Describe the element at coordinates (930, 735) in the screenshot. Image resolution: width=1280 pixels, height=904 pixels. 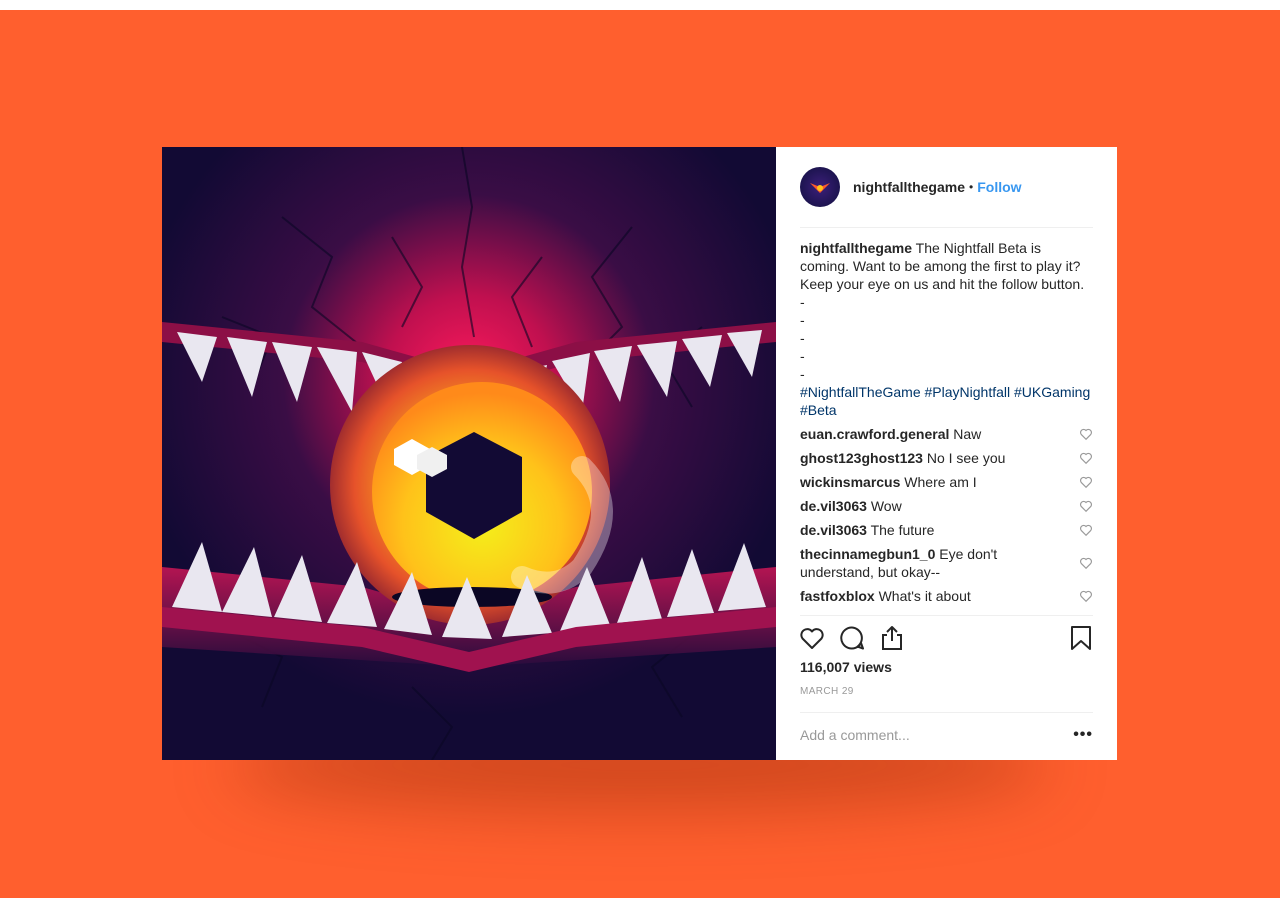
I see `comment-input` at that location.